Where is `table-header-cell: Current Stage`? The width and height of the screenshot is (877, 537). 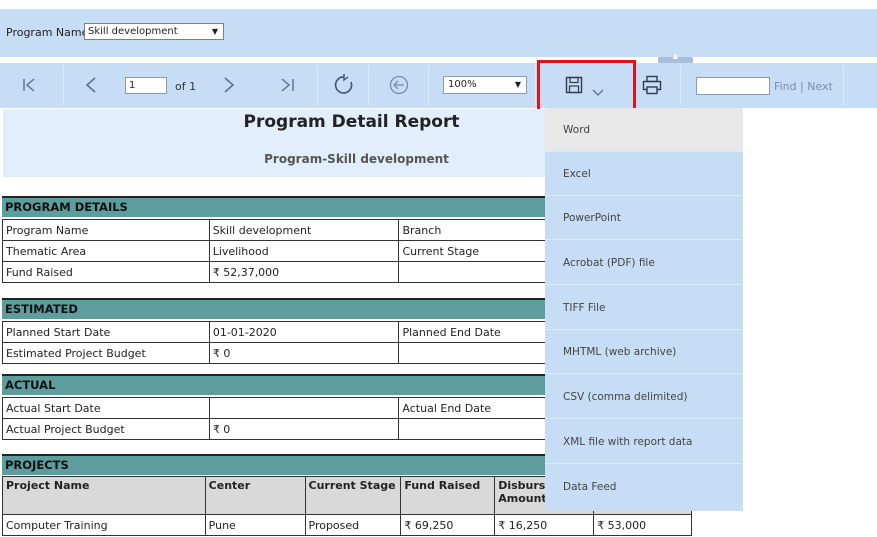
table-header-cell: Current Stage is located at coordinates (353, 495).